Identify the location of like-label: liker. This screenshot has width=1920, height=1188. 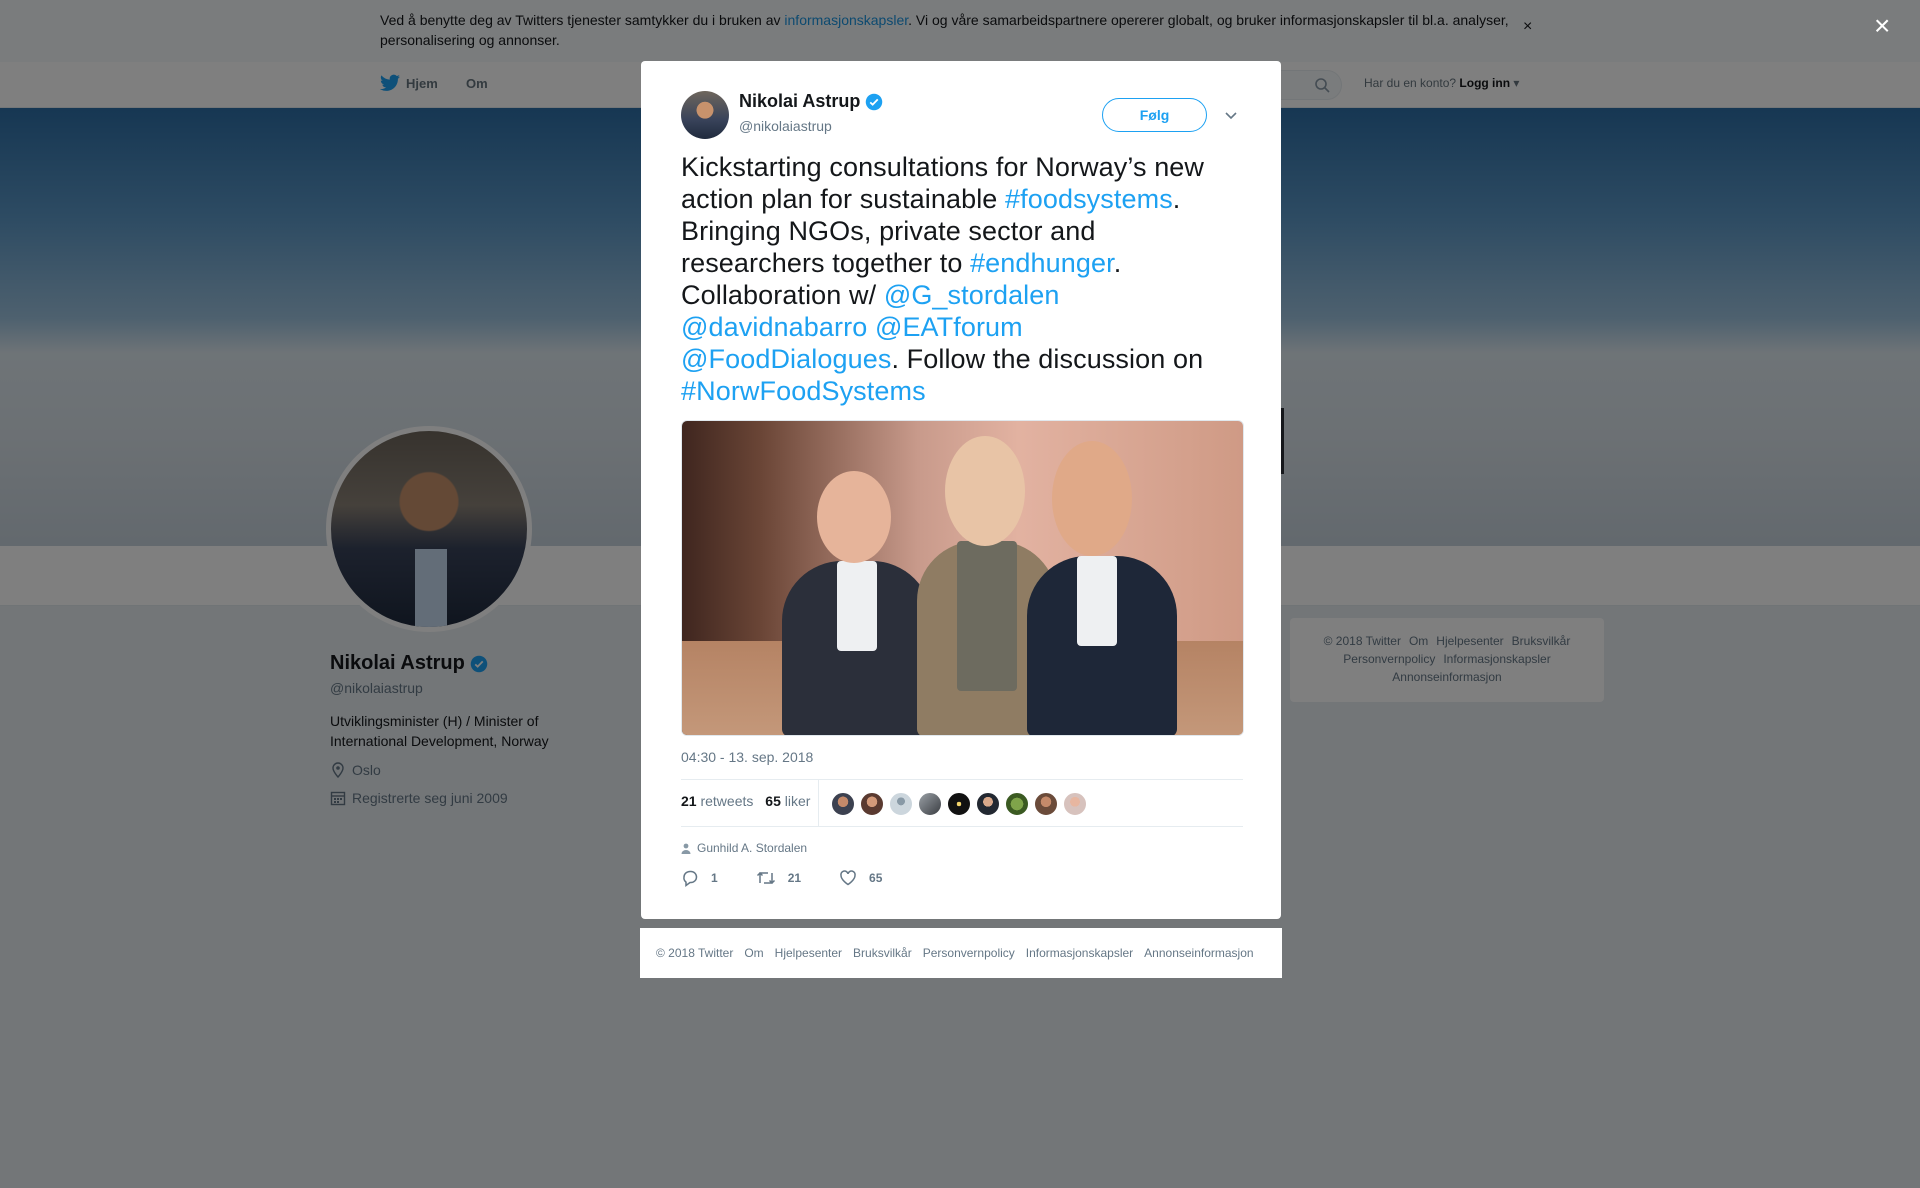
(798, 801).